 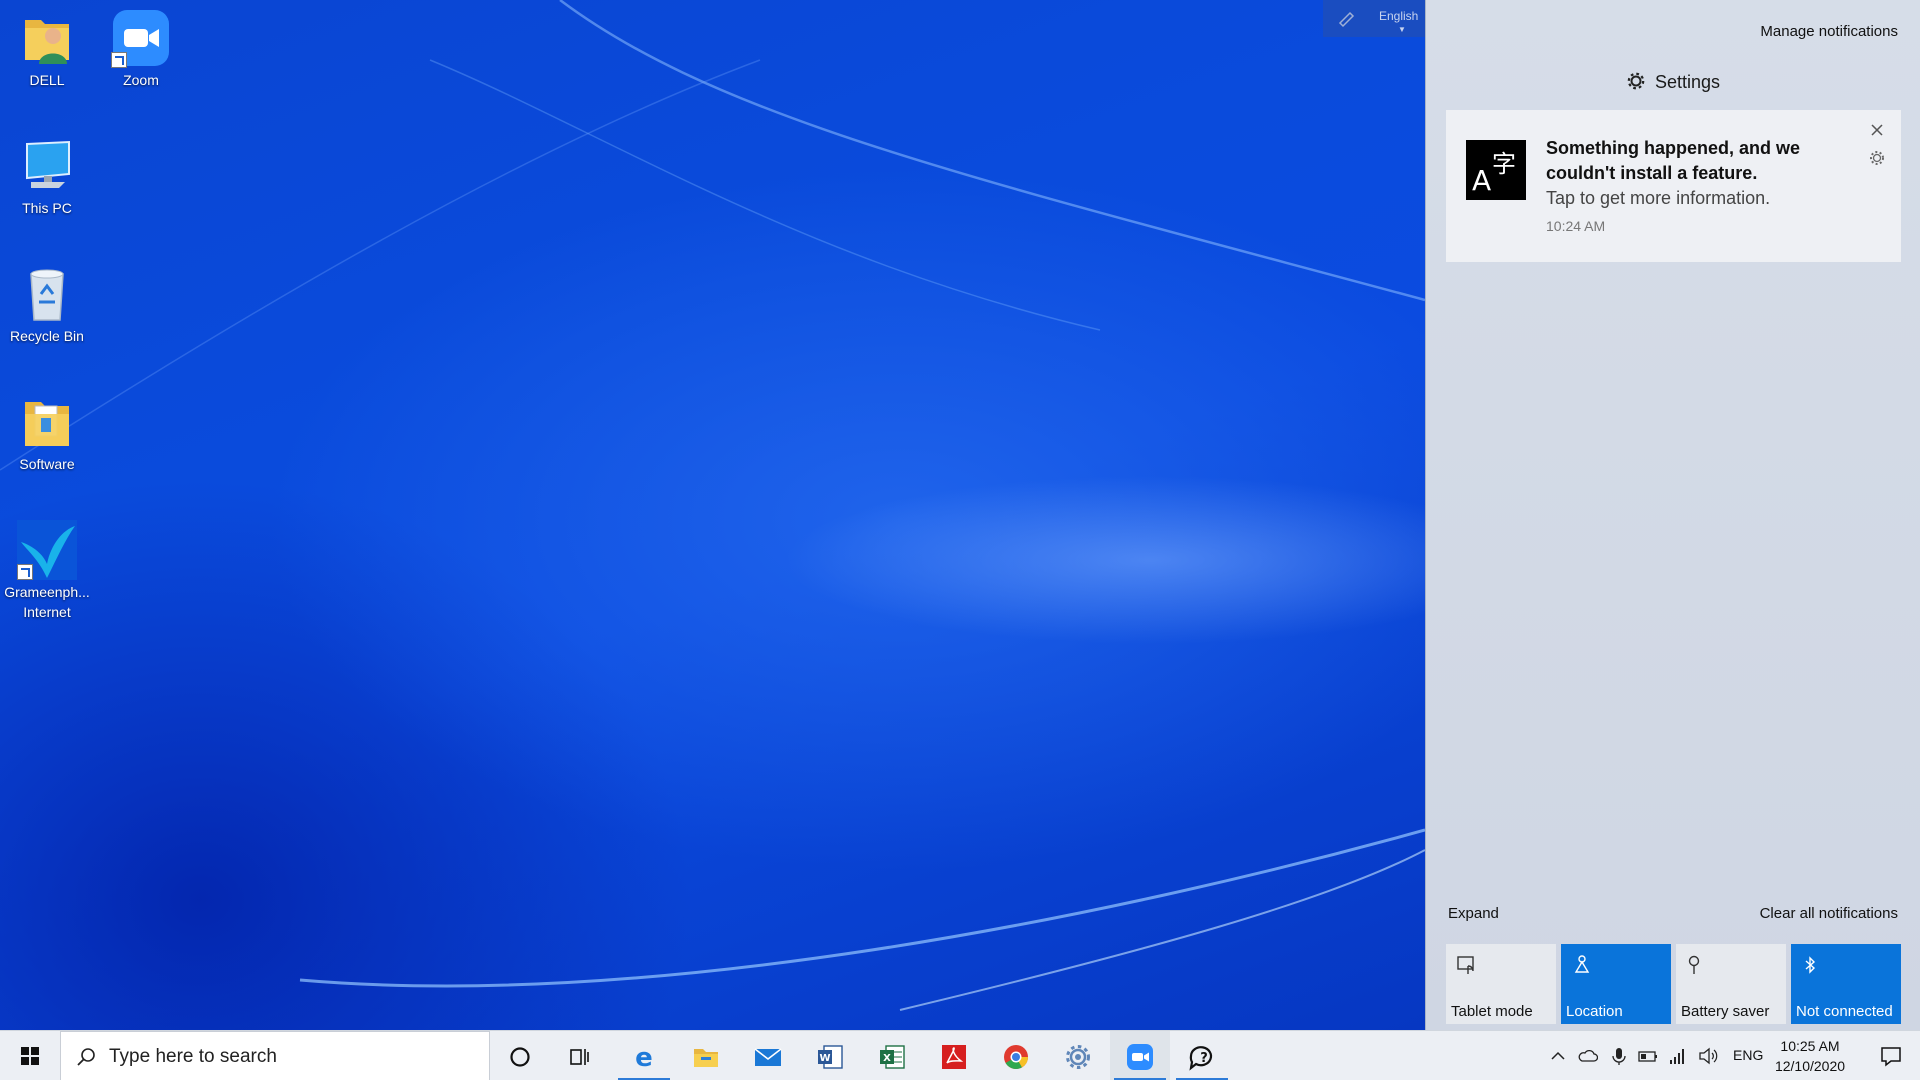 I want to click on notification-group-title: Settings, so click(x=1687, y=82).